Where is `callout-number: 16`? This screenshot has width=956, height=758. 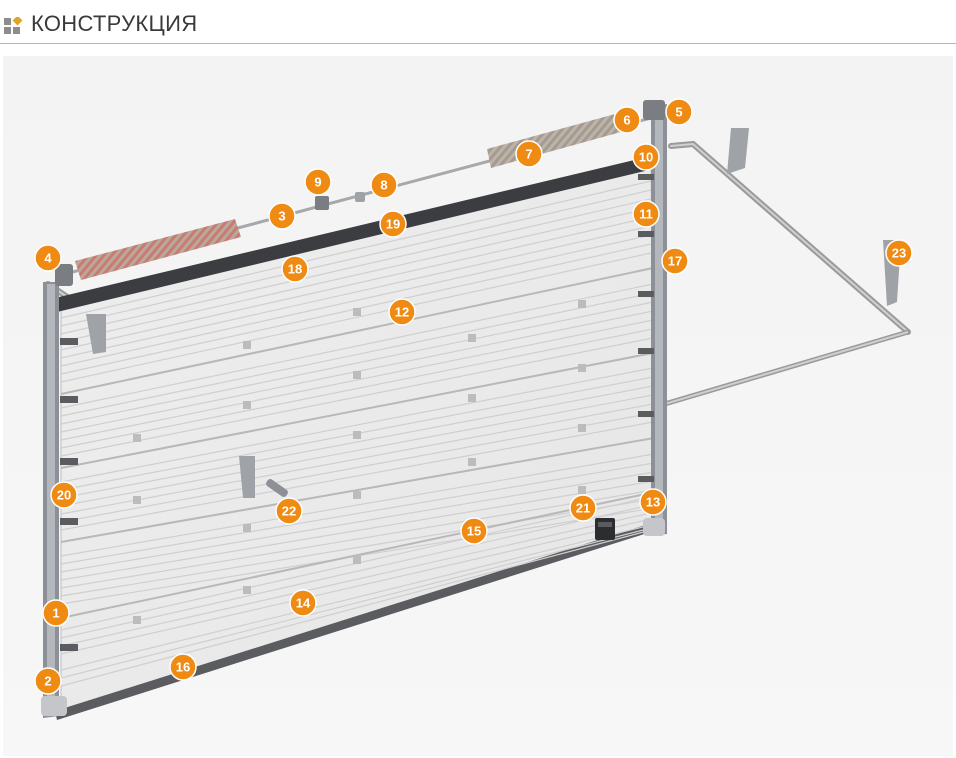 callout-number: 16 is located at coordinates (183, 667).